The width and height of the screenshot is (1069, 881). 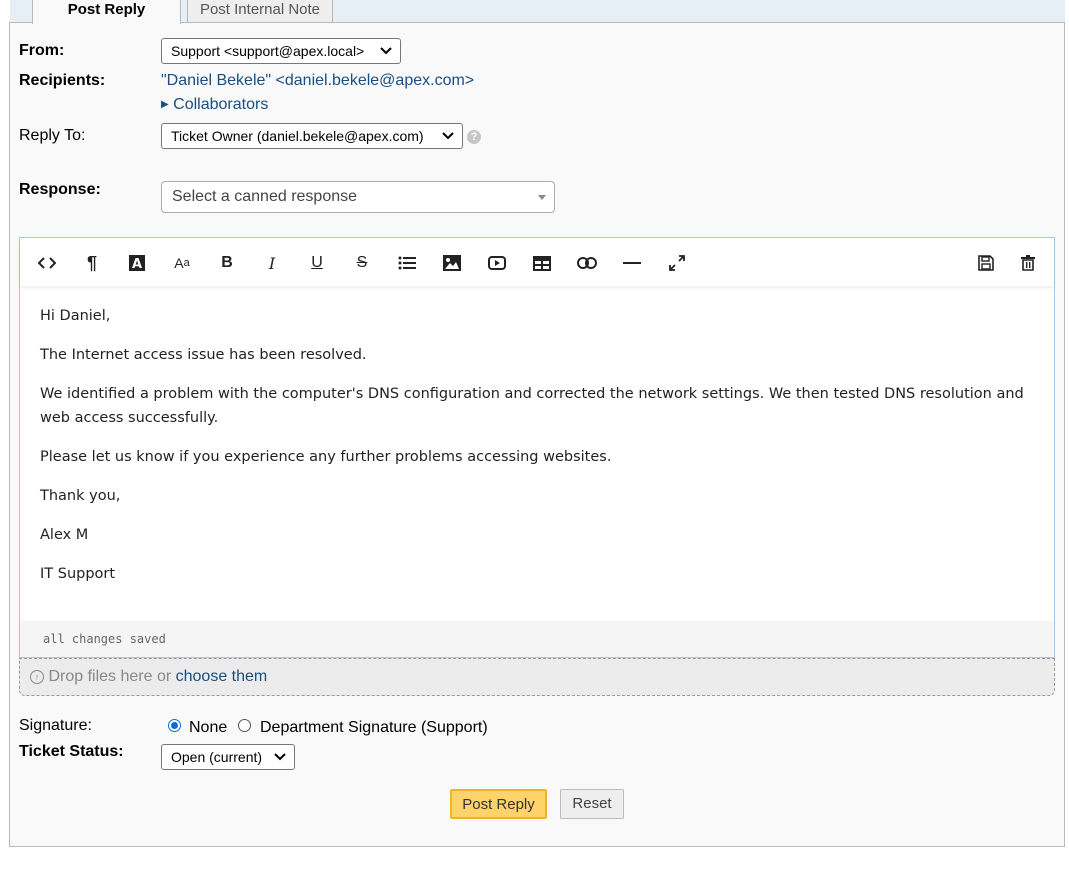 I want to click on table-icon, so click(x=542, y=263).